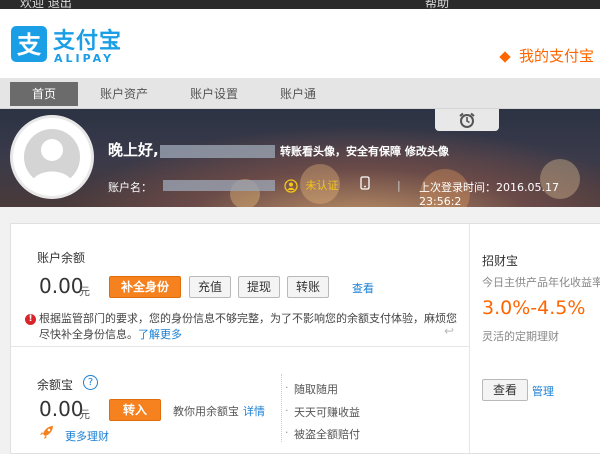 The width and height of the screenshot is (600, 454). I want to click on zhaocaibao-view-button: 查看, so click(505, 390).